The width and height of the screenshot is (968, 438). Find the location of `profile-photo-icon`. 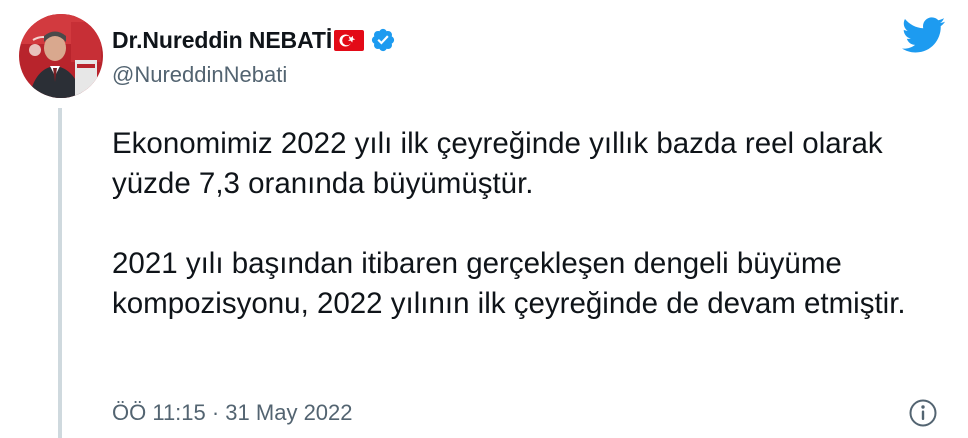

profile-photo-icon is located at coordinates (61, 56).